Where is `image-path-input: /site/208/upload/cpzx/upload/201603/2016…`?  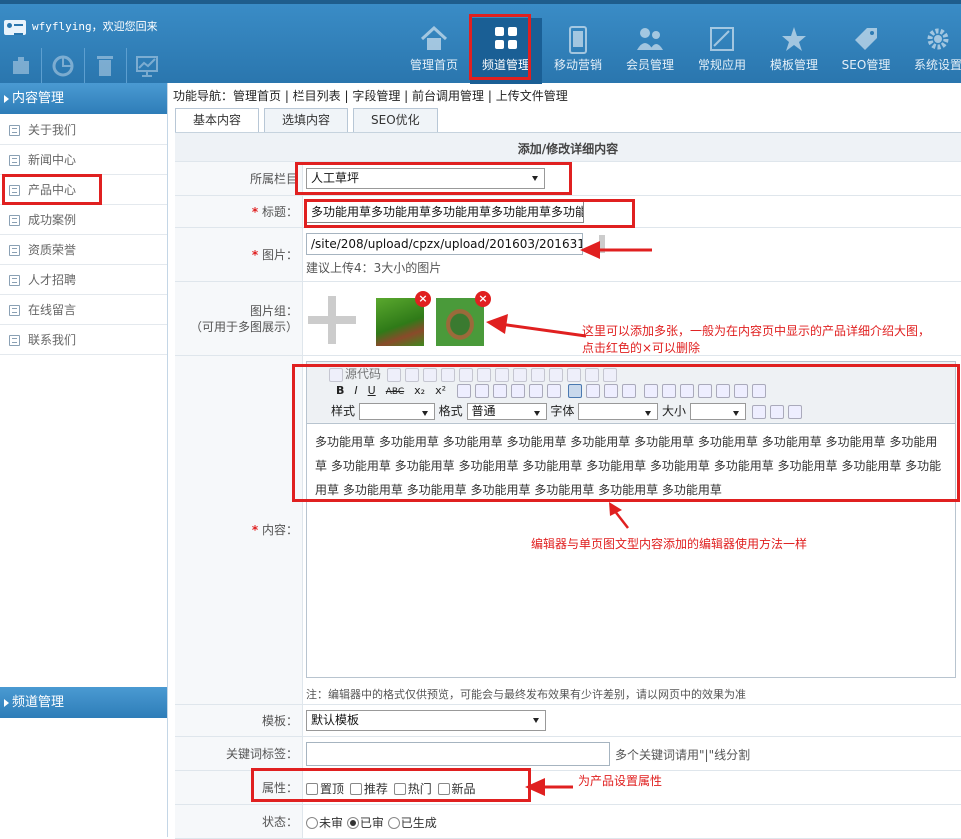 image-path-input: /site/208/upload/cpzx/upload/201603/2016… is located at coordinates (444, 244).